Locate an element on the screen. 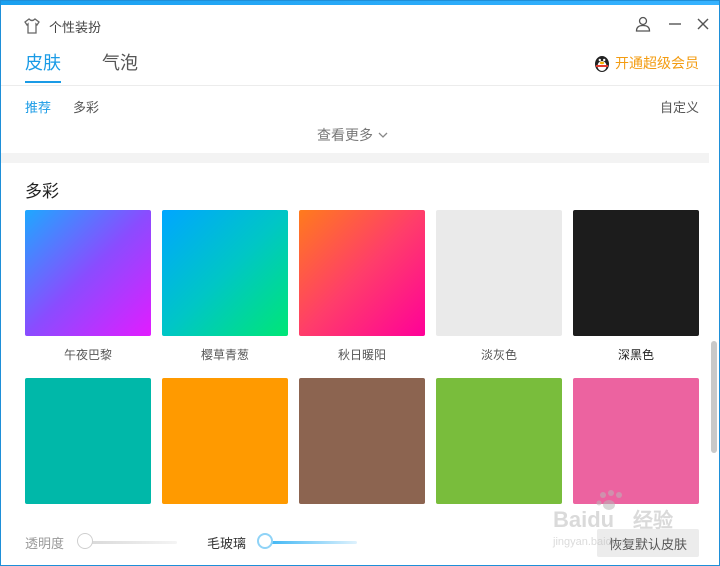 This screenshot has width=720, height=566. view-more-button: 查看更多 is located at coordinates (353, 135).